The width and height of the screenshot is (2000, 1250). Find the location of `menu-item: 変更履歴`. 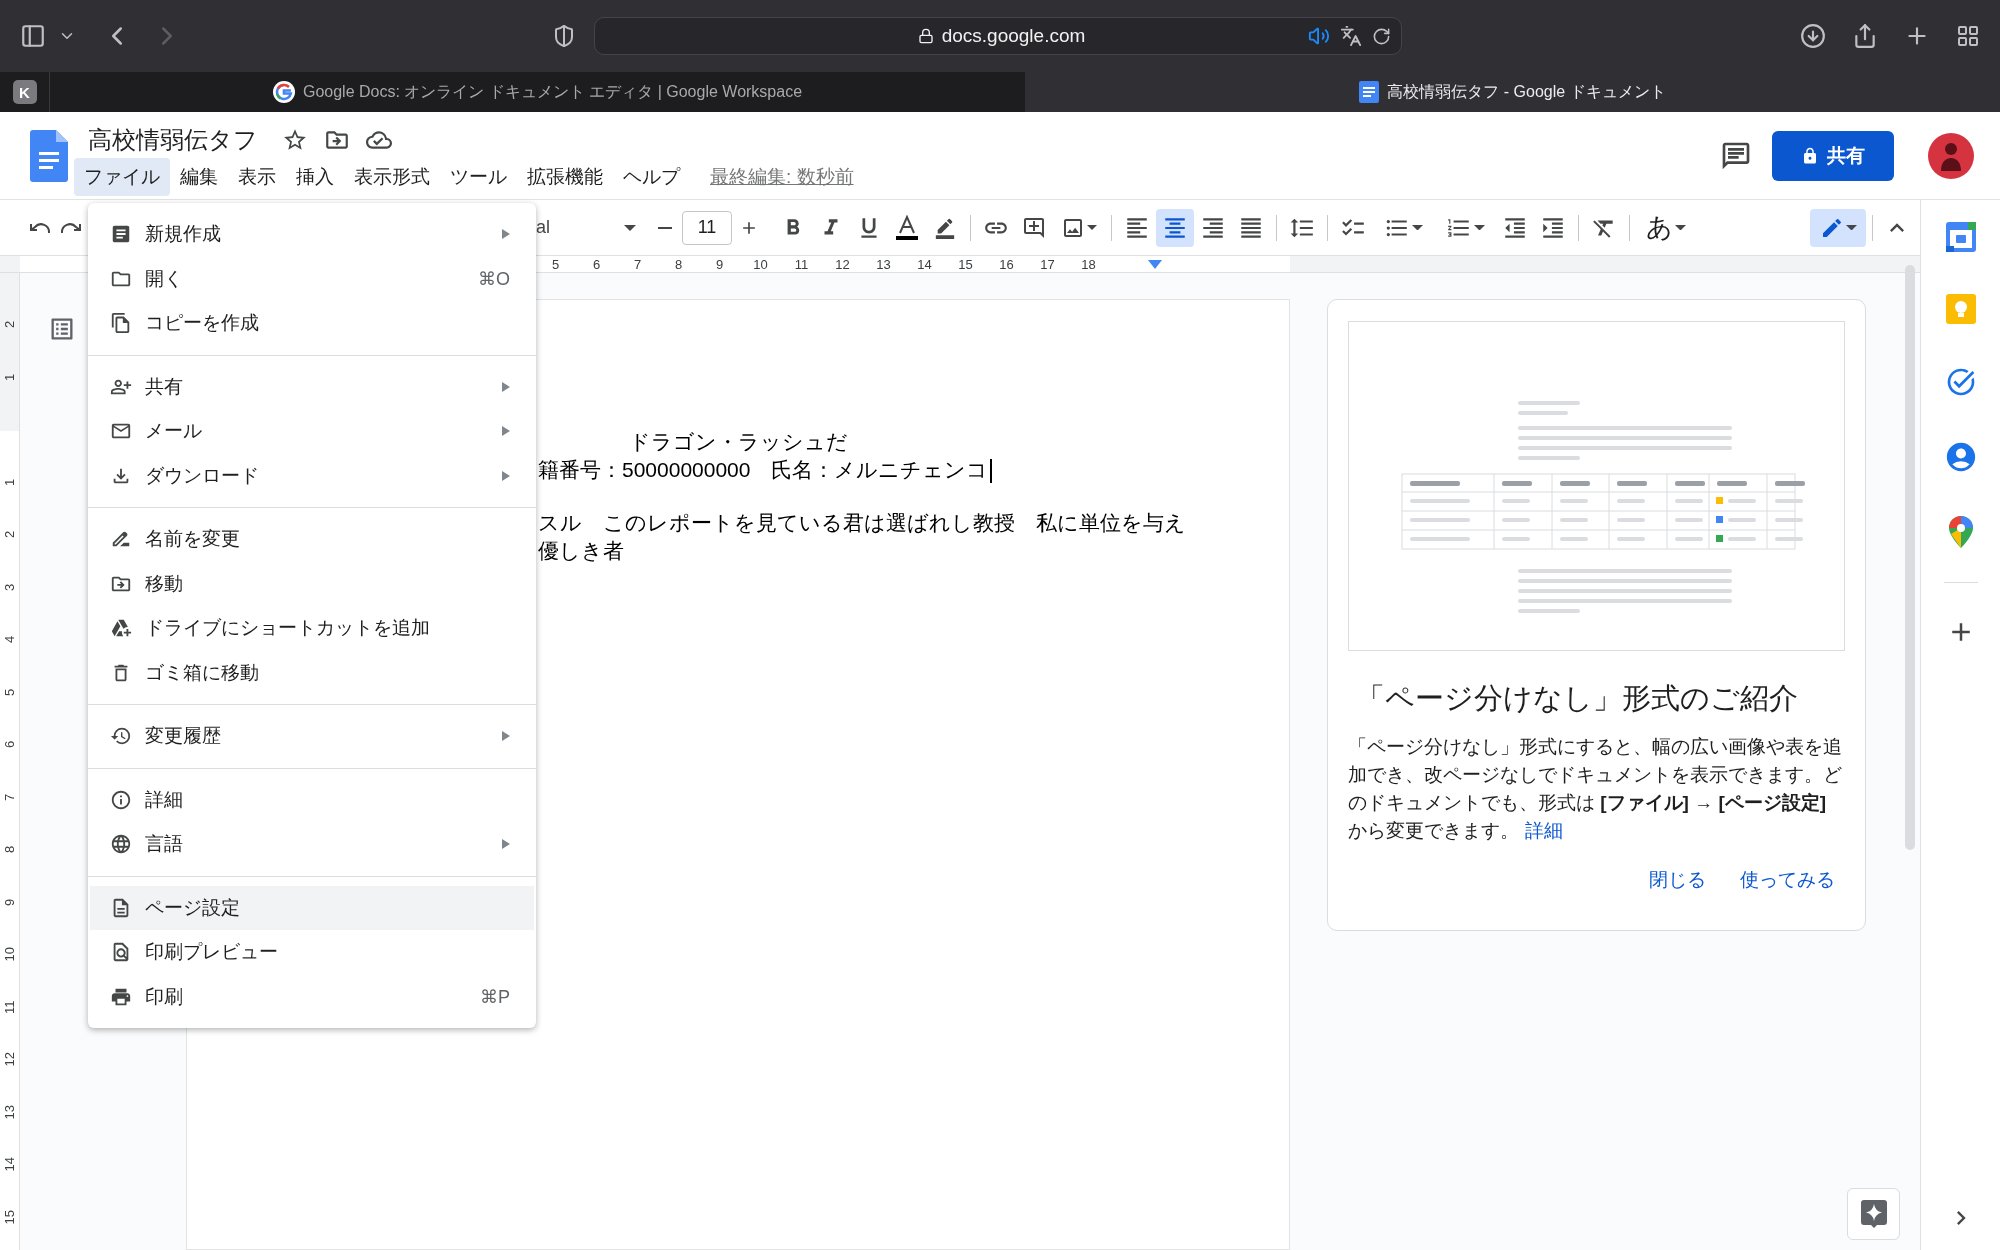

menu-item: 変更履歴 is located at coordinates (312, 736).